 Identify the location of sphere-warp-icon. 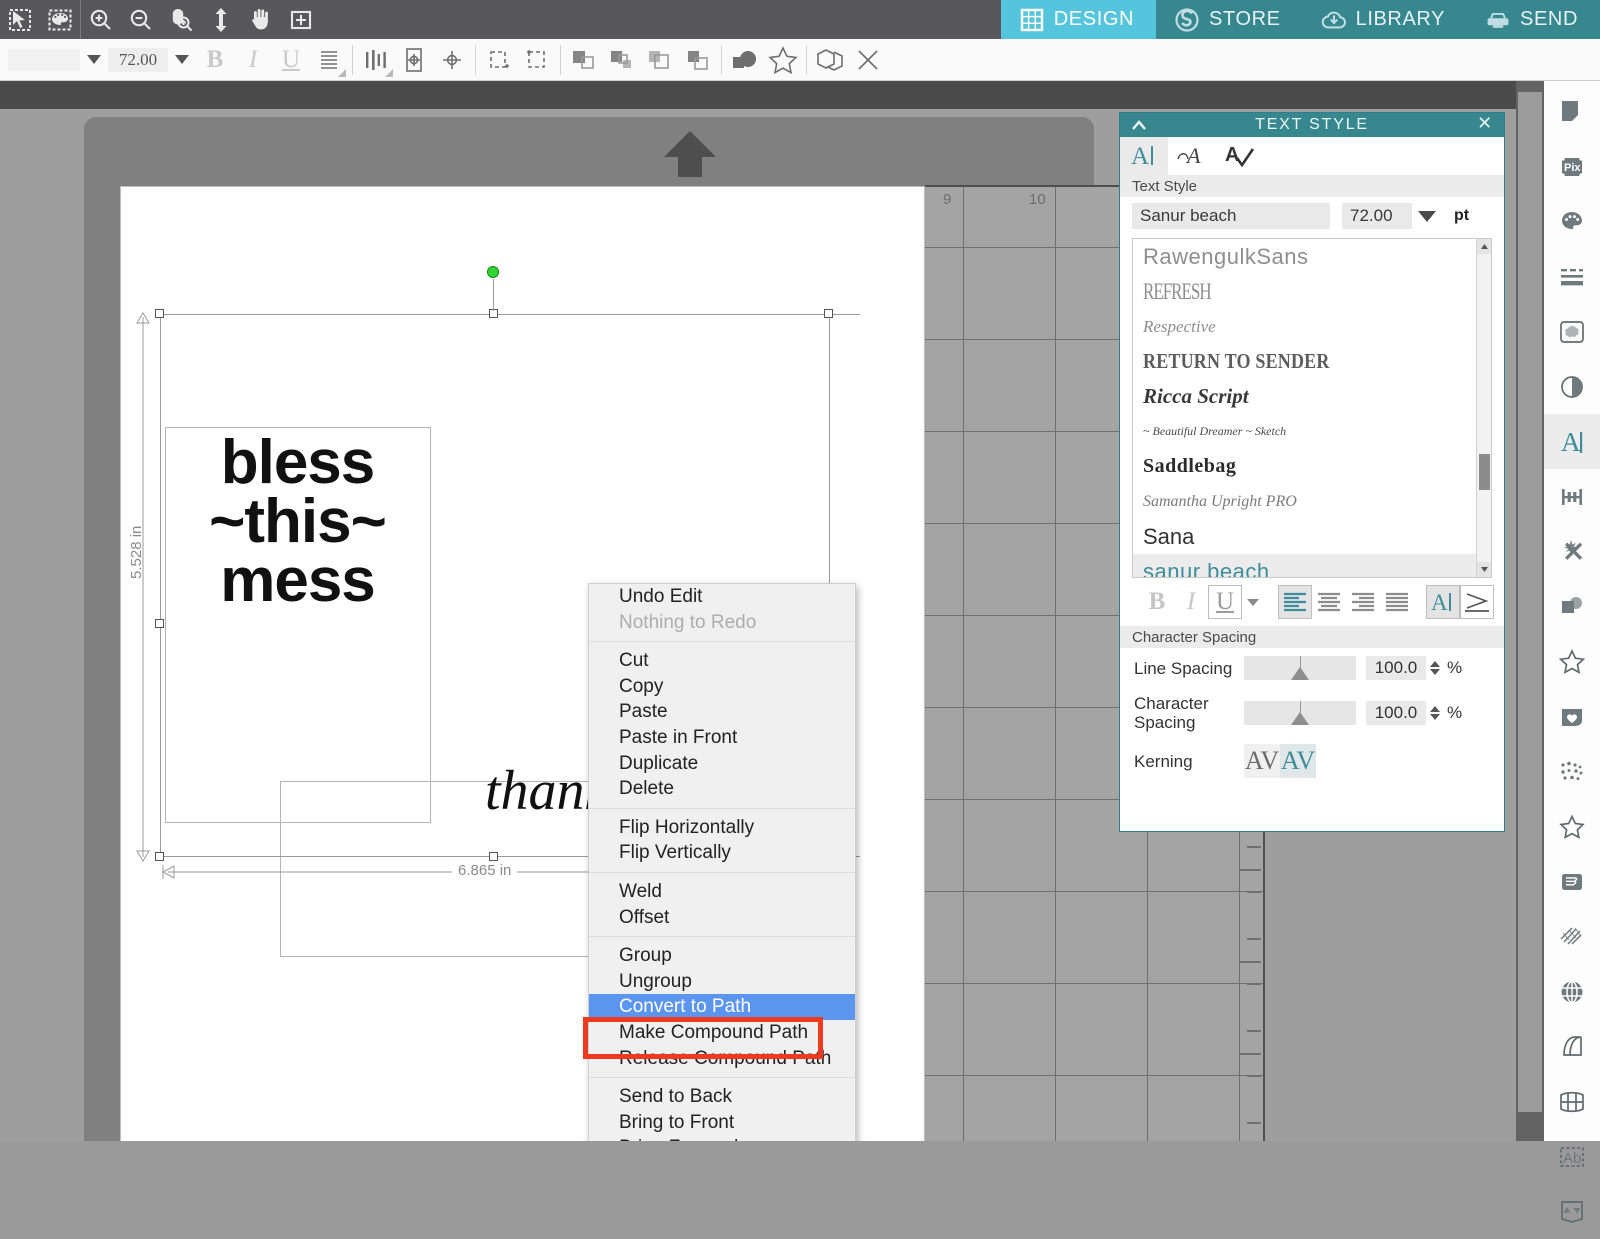
(1572, 991).